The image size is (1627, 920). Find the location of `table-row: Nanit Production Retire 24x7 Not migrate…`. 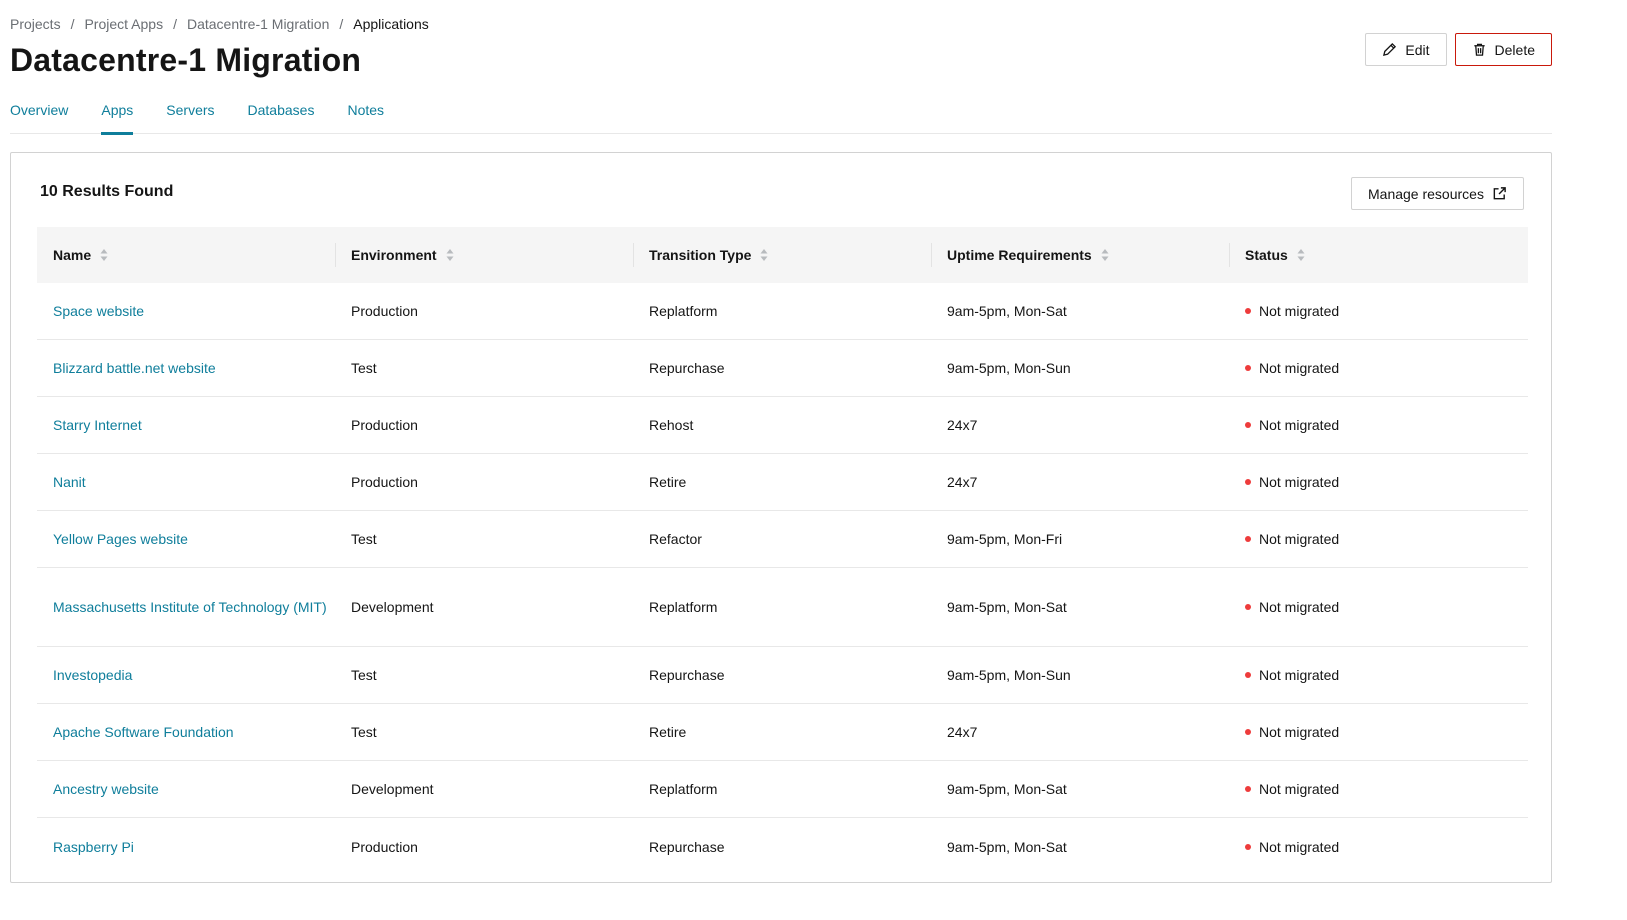

table-row: Nanit Production Retire 24x7 Not migrate… is located at coordinates (782, 482).